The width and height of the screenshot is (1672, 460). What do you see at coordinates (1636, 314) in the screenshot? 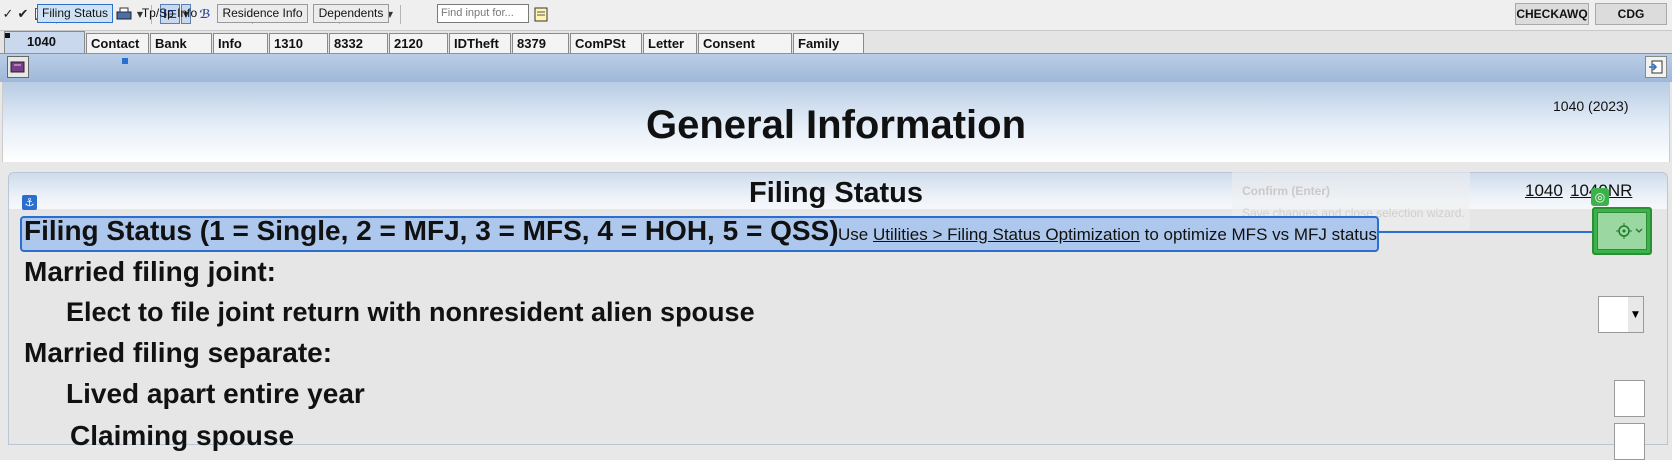
I see `chevron-down-icon: ▼` at bounding box center [1636, 314].